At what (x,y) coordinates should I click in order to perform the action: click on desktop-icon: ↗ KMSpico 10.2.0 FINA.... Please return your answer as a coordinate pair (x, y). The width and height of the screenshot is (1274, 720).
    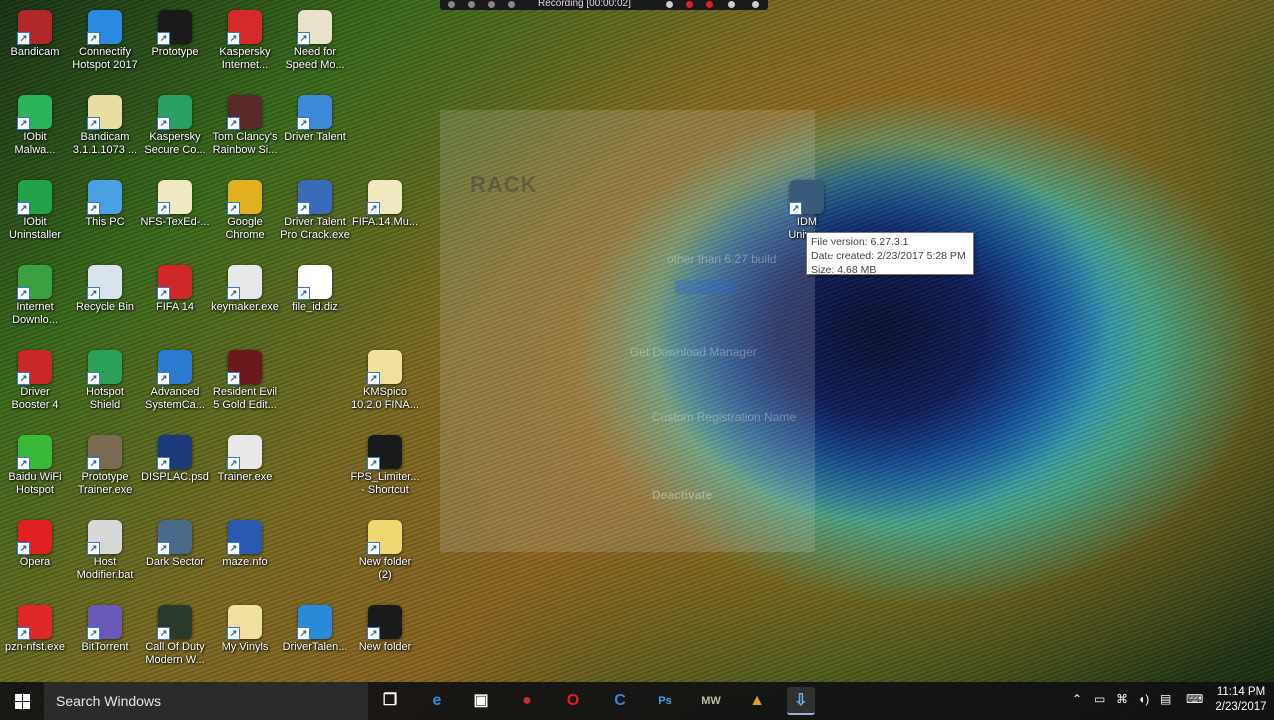
    Looking at the image, I should click on (385, 388).